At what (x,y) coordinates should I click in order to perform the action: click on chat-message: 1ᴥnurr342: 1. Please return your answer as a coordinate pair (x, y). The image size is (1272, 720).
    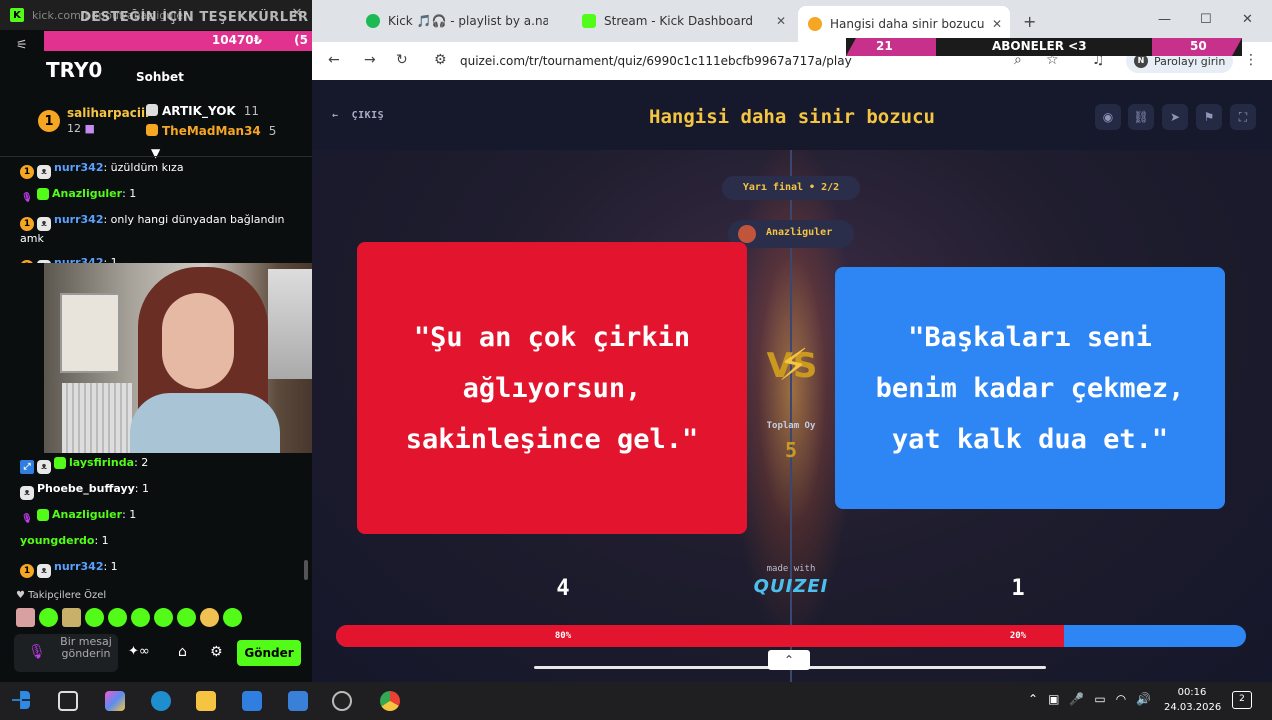
    Looking at the image, I should click on (160, 568).